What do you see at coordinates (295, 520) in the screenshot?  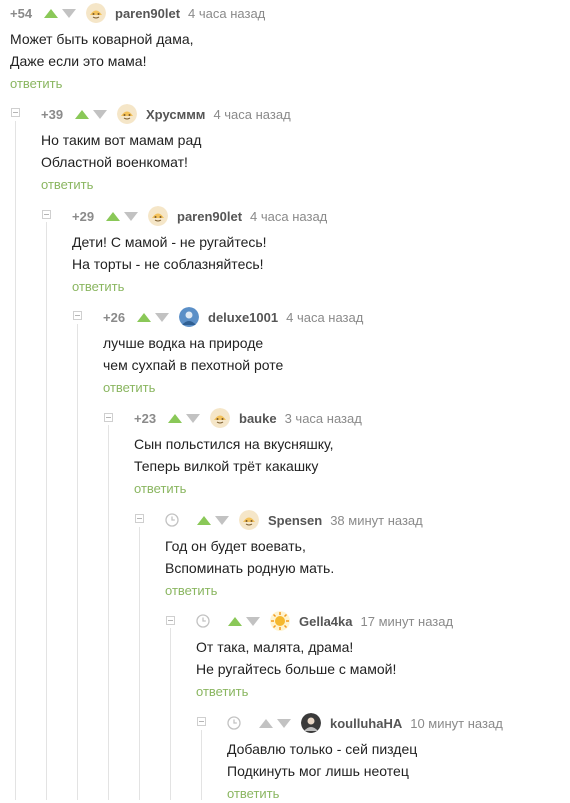 I see `author-name: Spensen` at bounding box center [295, 520].